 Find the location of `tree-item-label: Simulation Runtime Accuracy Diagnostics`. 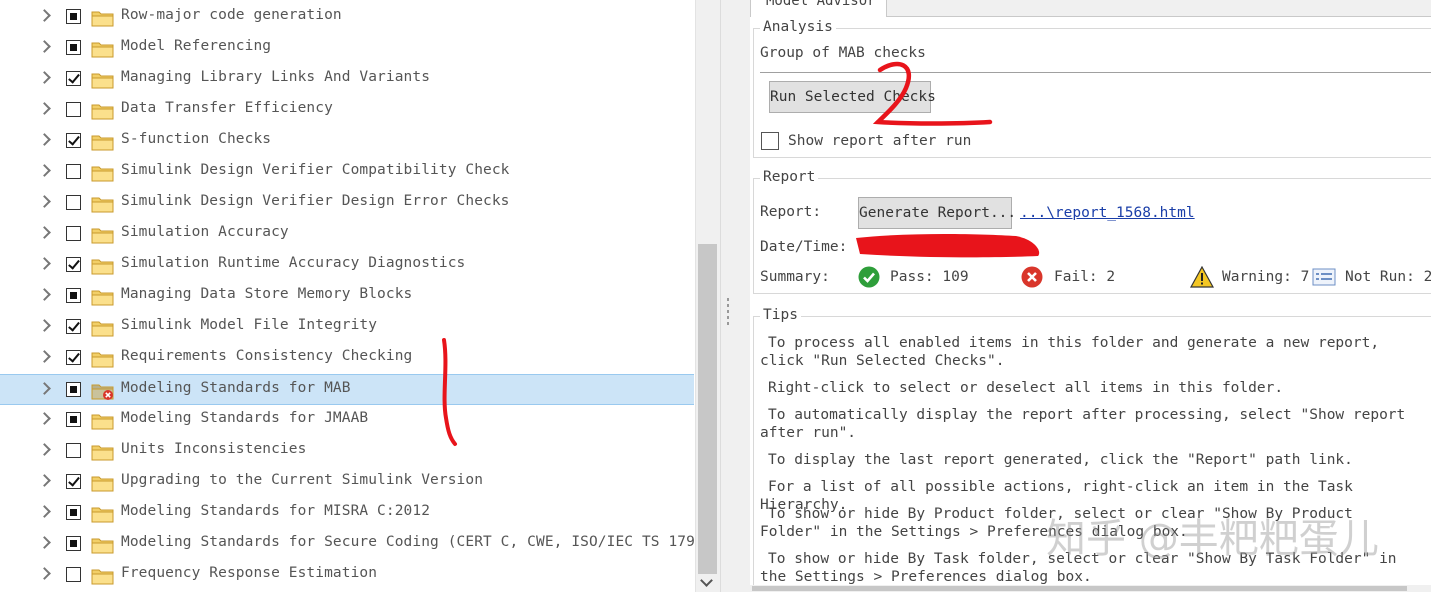

tree-item-label: Simulation Runtime Accuracy Diagnostics is located at coordinates (293, 263).